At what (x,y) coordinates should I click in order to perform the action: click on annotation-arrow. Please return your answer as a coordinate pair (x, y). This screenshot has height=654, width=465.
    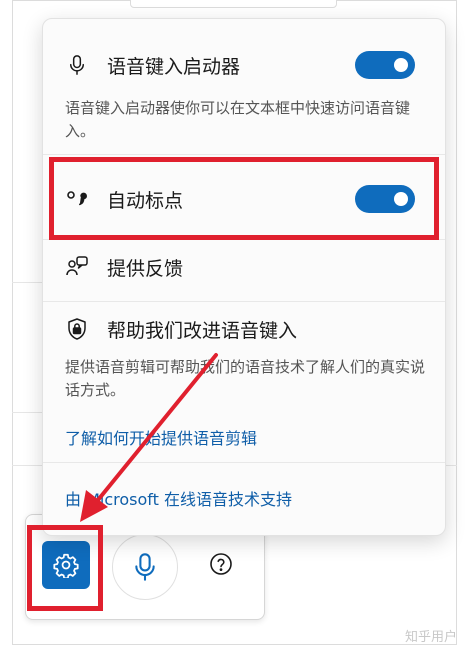
    Looking at the image, I should click on (149, 437).